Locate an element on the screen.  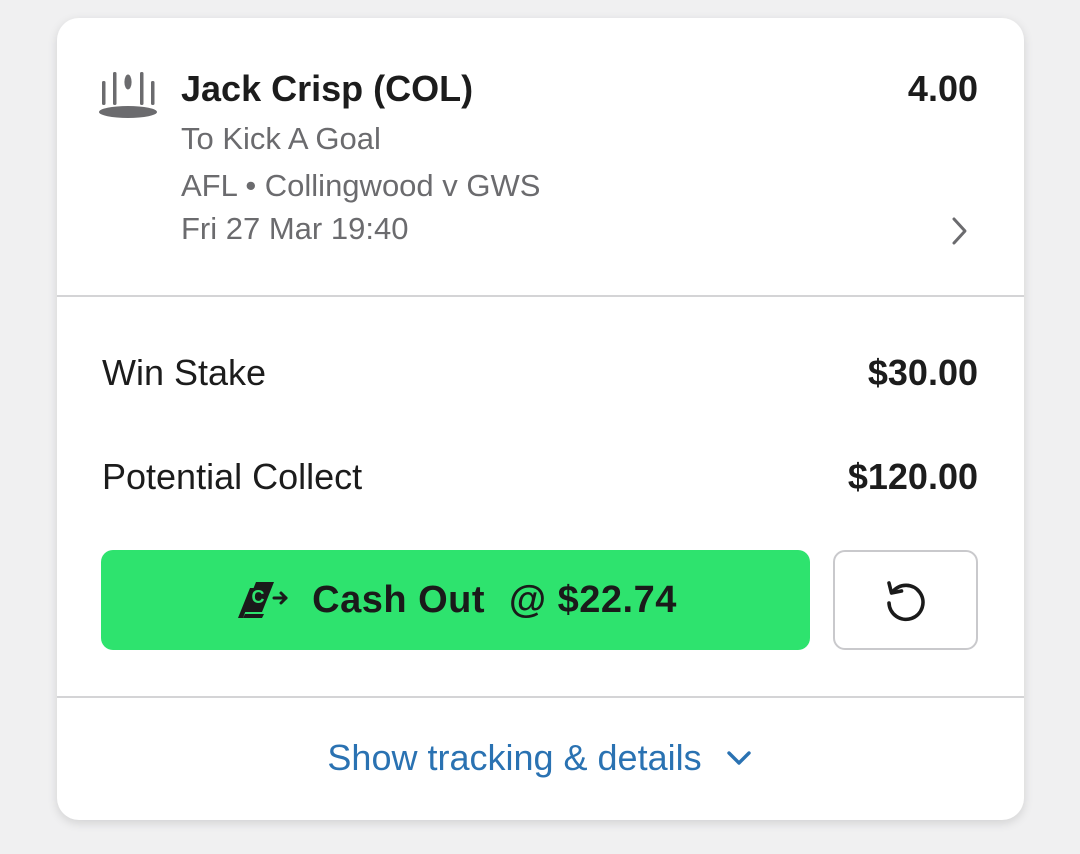
chevron-down-icon is located at coordinates (738, 758).